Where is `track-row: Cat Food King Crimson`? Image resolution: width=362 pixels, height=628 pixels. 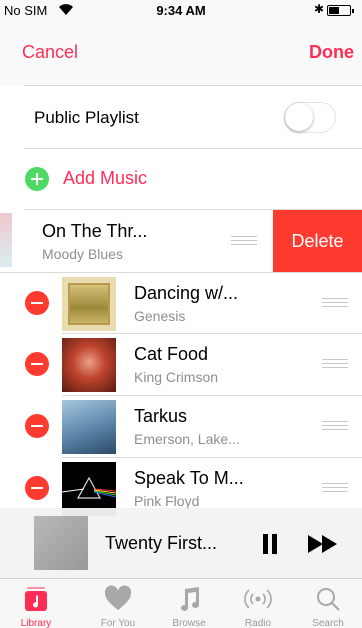 track-row: Cat Food King Crimson is located at coordinates (181, 364).